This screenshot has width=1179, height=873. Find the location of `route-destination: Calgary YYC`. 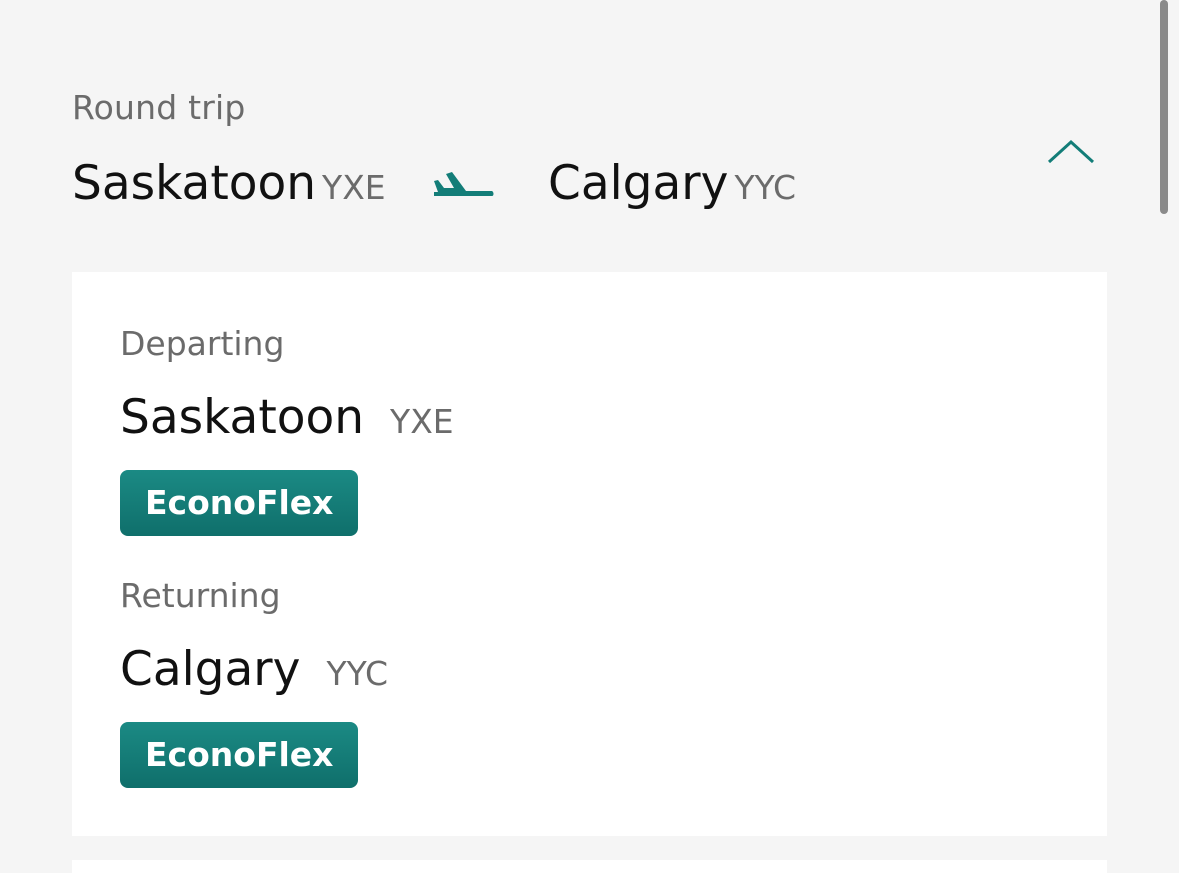

route-destination: Calgary YYC is located at coordinates (672, 183).